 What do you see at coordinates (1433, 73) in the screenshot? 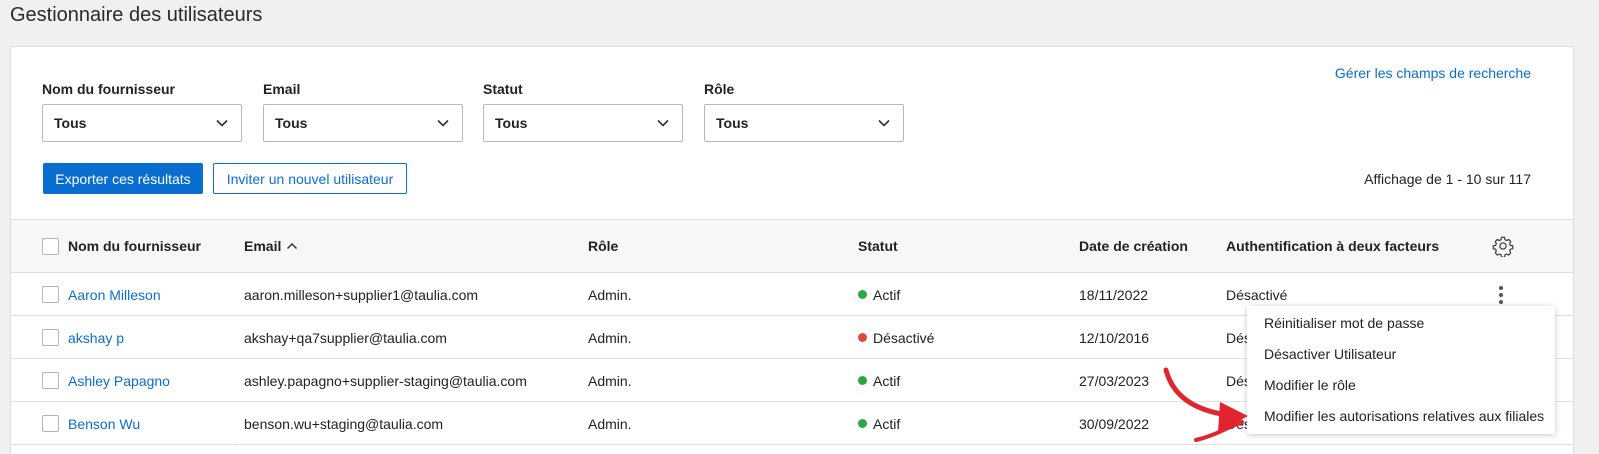
I see `manage-search-fields-link: Gérer les champs de recherche` at bounding box center [1433, 73].